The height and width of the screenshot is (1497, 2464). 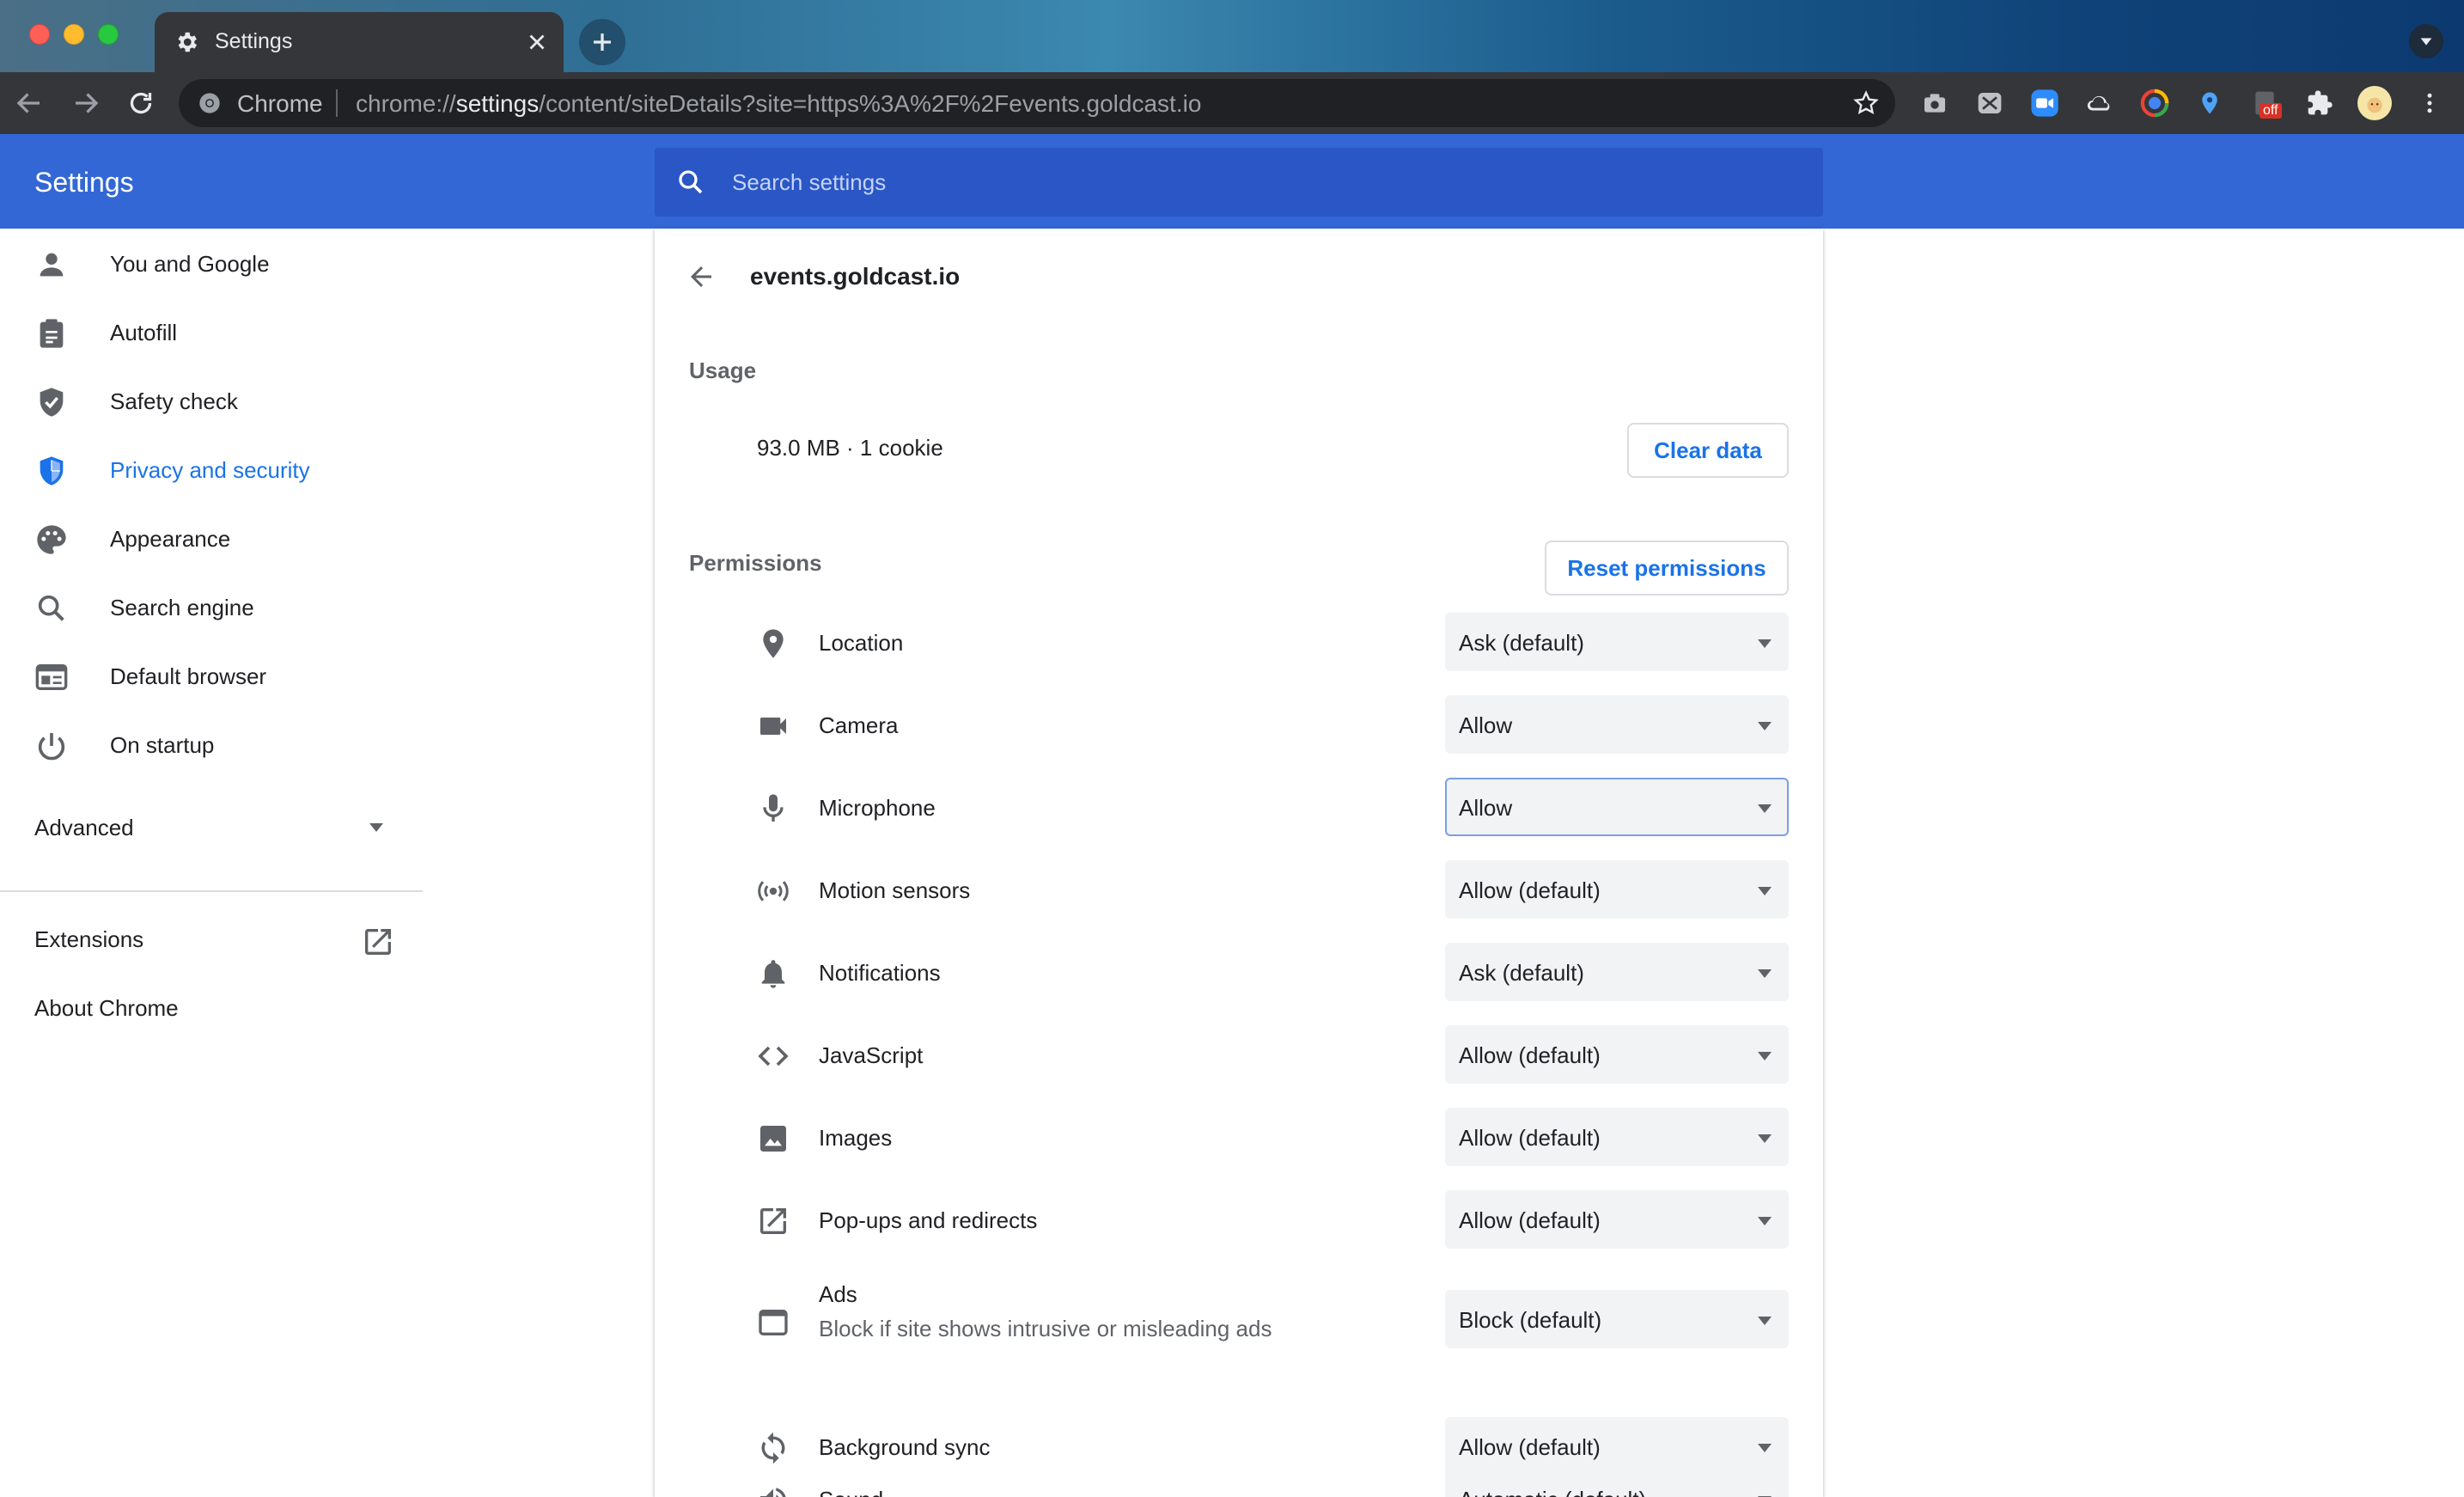 I want to click on images-permission-select: Allow (default), so click(x=1617, y=1137).